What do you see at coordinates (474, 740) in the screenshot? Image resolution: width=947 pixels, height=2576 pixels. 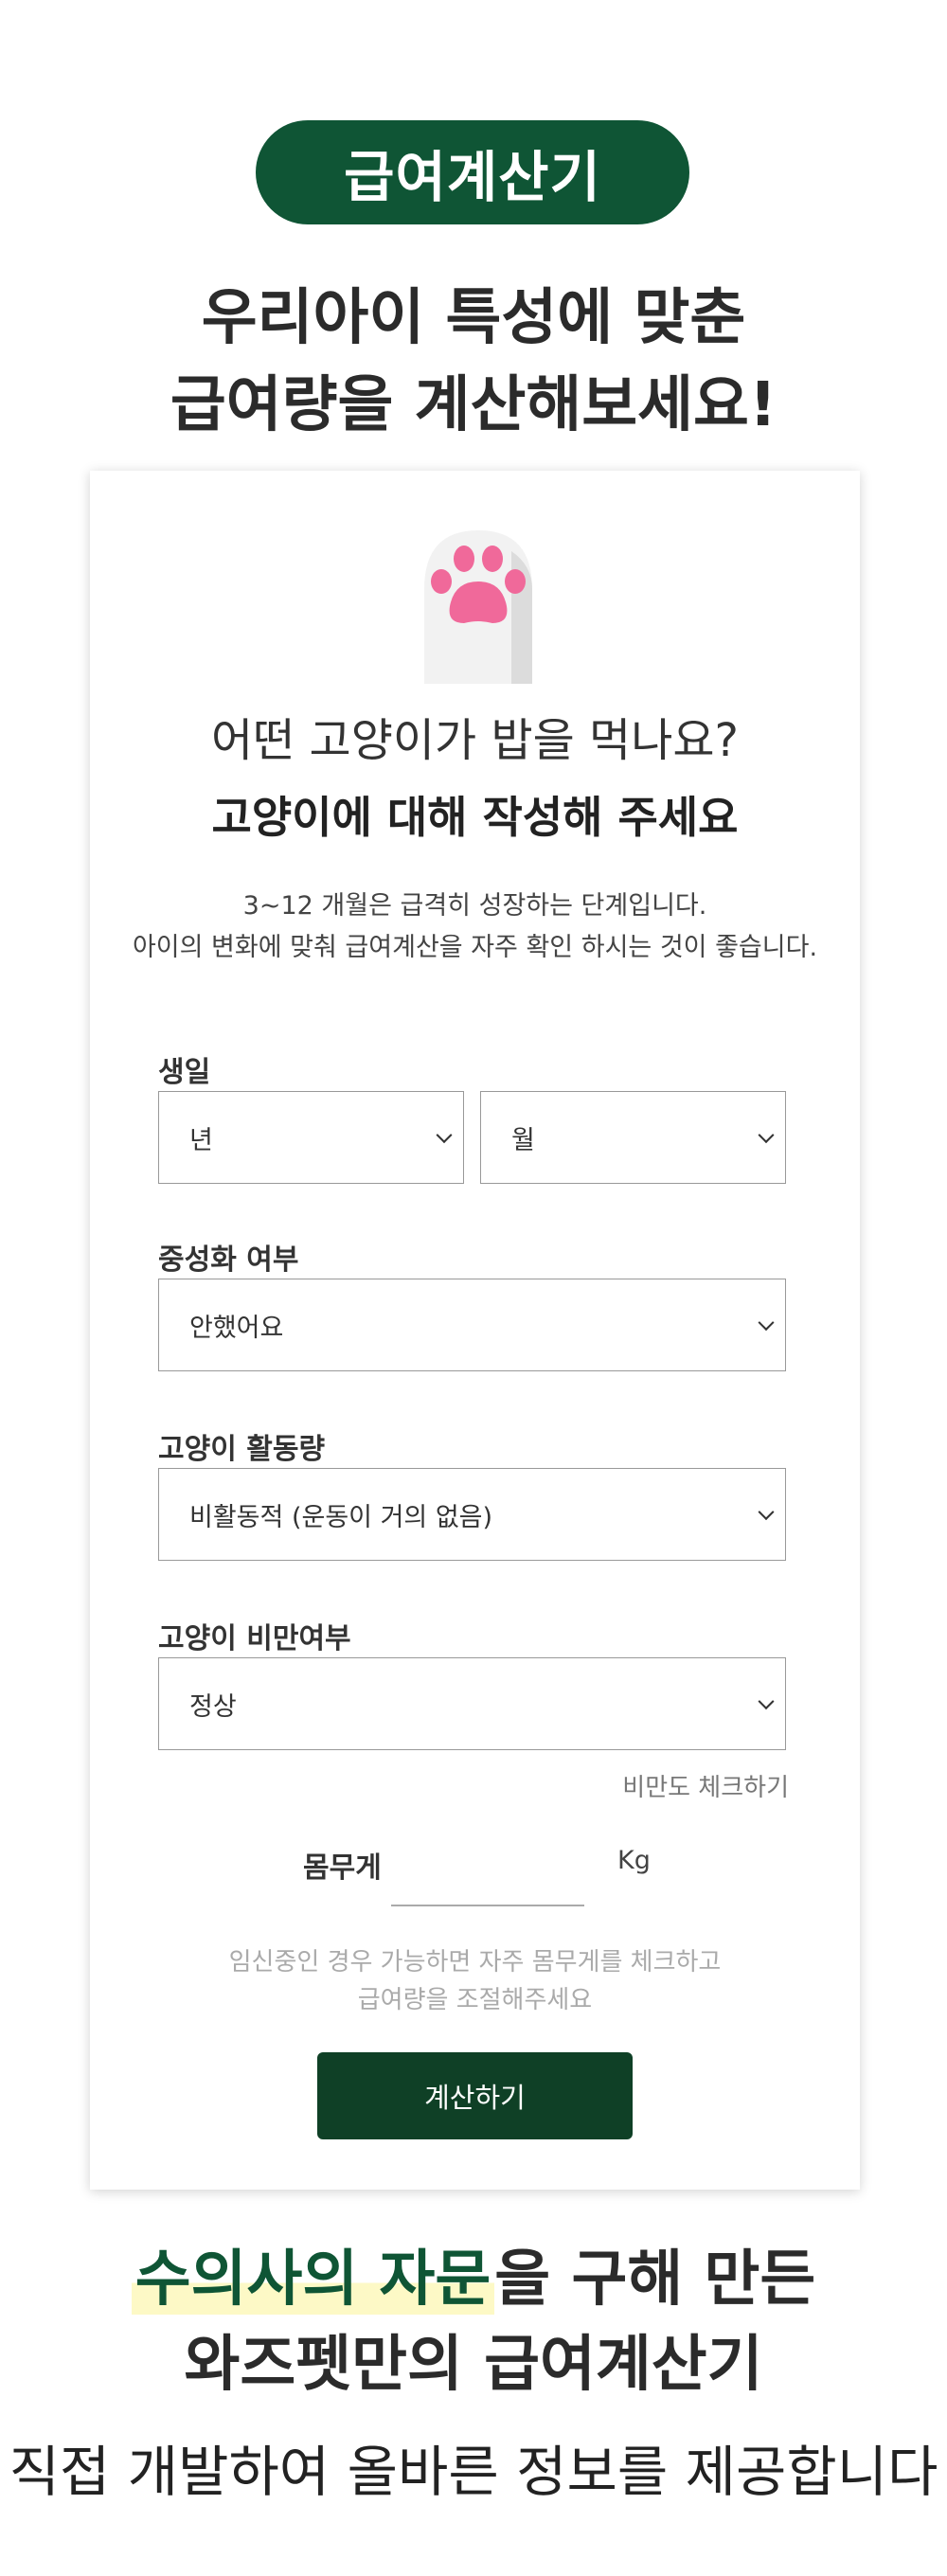 I see `question-text: 어떤 고양이가 밥을 먹나요?` at bounding box center [474, 740].